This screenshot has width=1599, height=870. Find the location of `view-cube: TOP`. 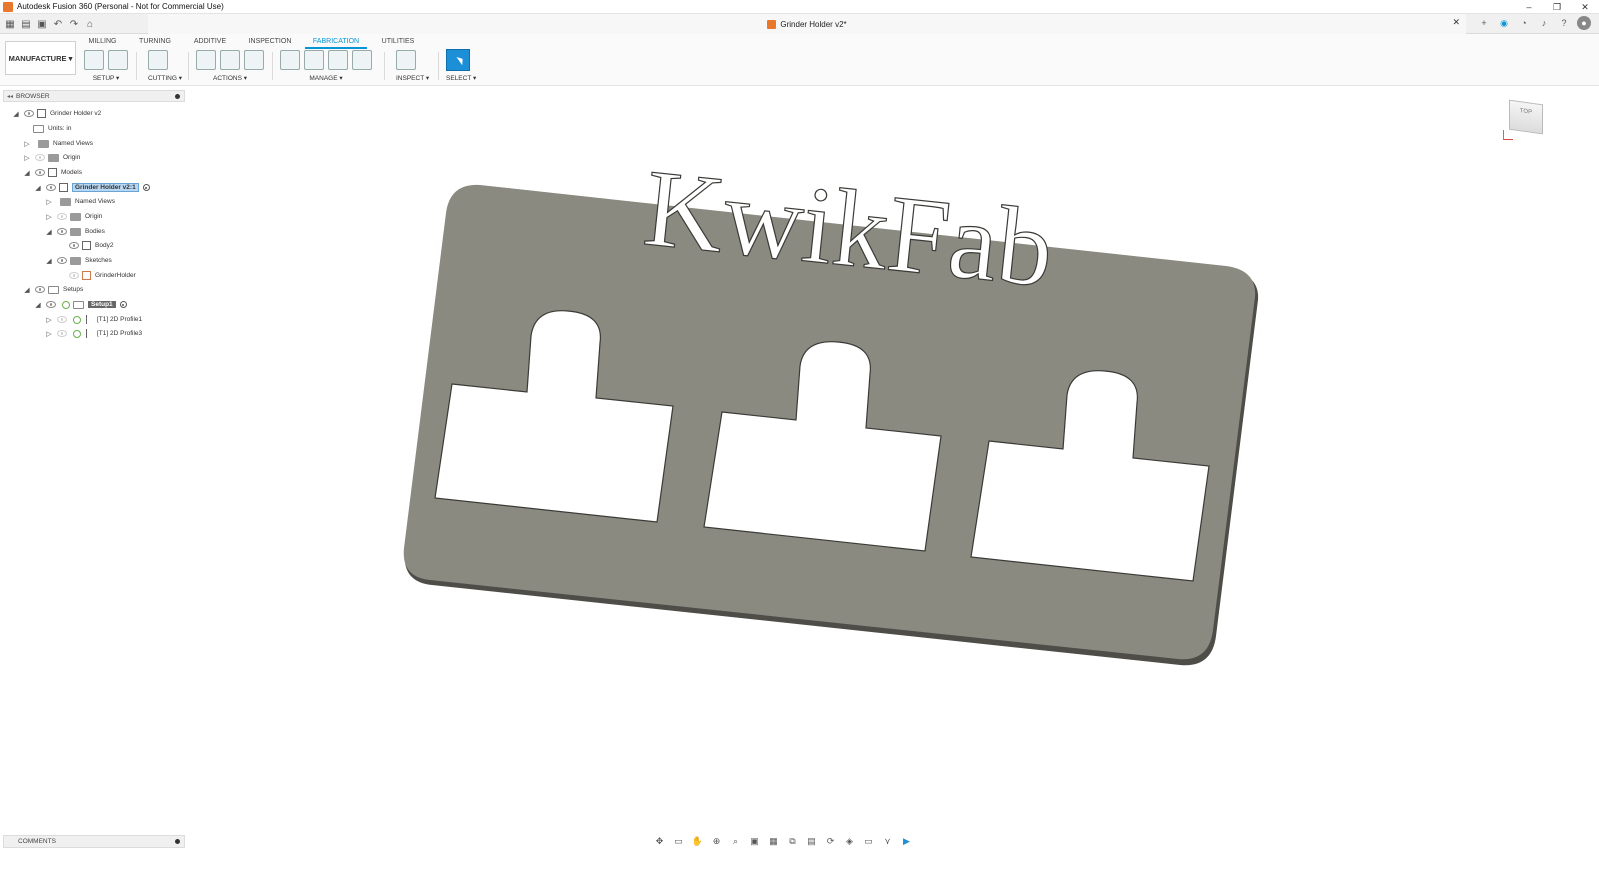

view-cube: TOP is located at coordinates (1524, 120).